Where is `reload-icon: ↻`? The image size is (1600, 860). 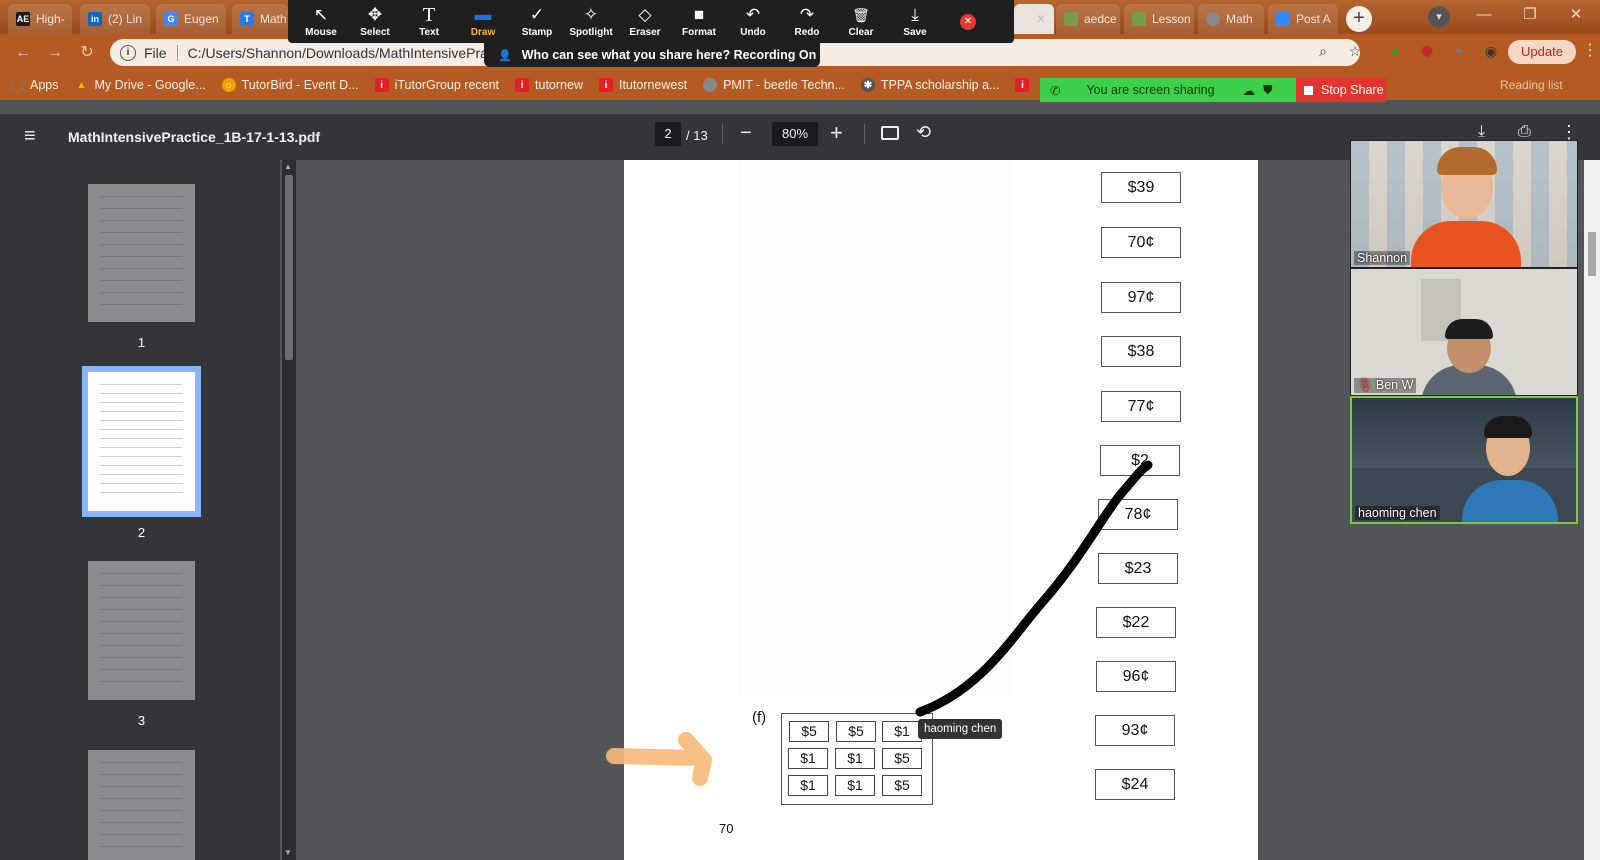 reload-icon: ↻ is located at coordinates (87, 53).